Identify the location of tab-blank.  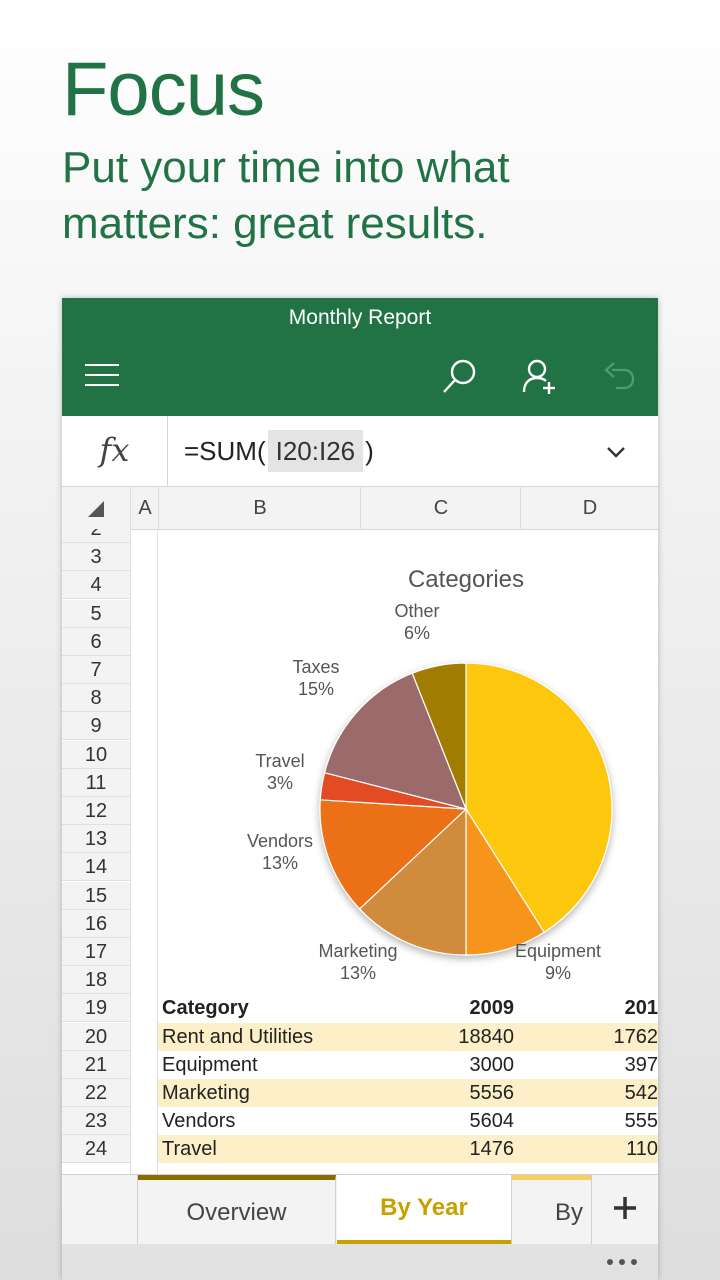
(100, 1210).